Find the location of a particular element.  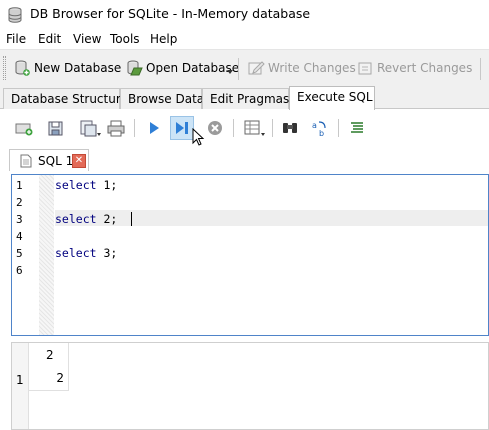

execute-current-line-icon is located at coordinates (182, 128).